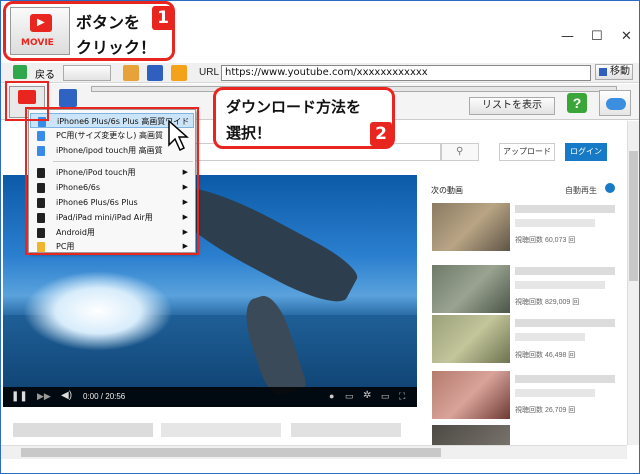 Image resolution: width=640 pixels, height=474 pixels. Describe the element at coordinates (37, 43) in the screenshot. I see `movie-label: MOVIE` at that location.